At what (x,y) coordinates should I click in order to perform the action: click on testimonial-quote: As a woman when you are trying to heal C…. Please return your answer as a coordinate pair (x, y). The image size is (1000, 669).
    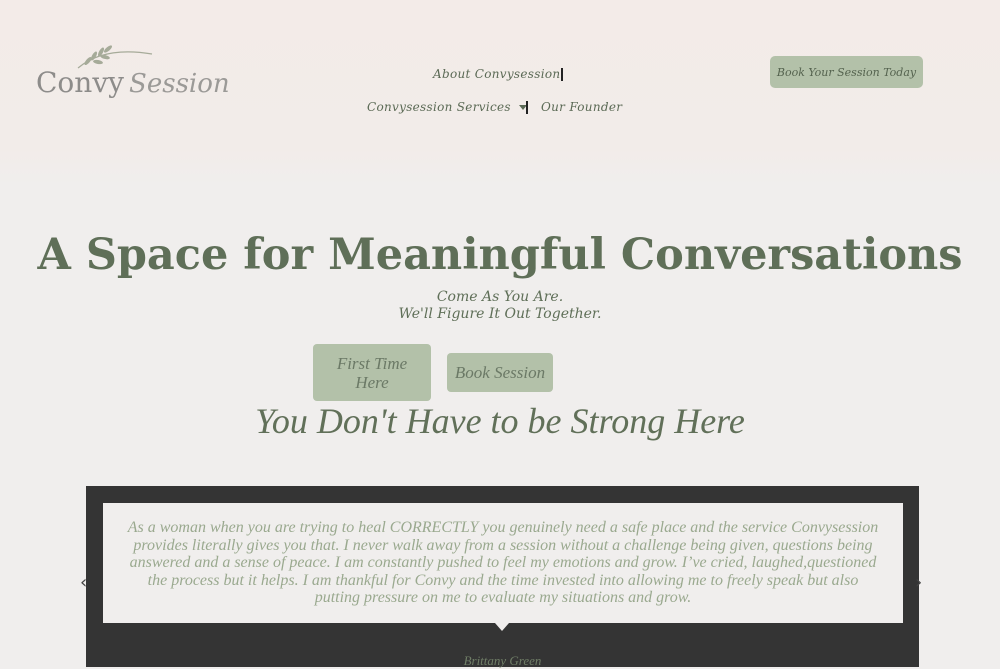
    Looking at the image, I should click on (503, 563).